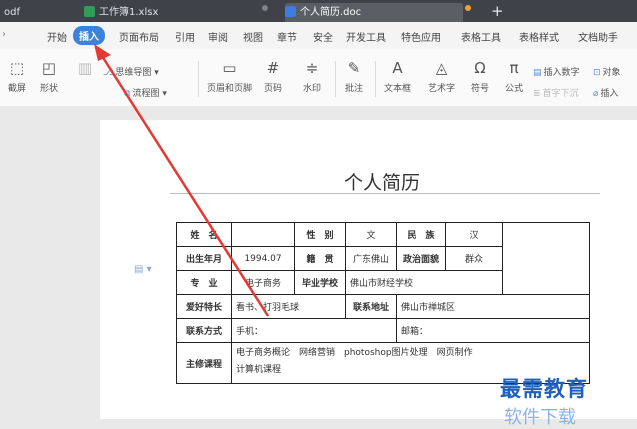 The width and height of the screenshot is (637, 429). I want to click on watermark-sub: 软件下载, so click(540, 417).